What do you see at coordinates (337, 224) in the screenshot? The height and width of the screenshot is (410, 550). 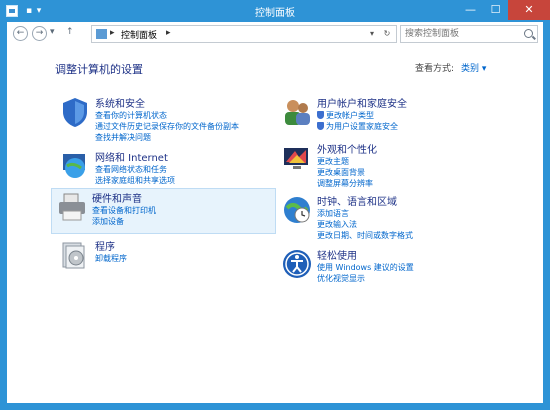 I see `category-link: 更改输入法` at bounding box center [337, 224].